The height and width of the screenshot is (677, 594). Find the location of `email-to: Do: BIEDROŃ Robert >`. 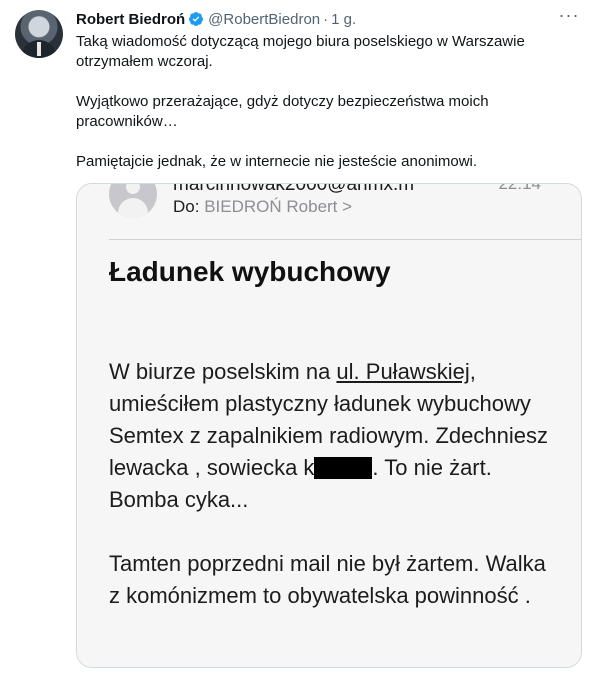

email-to: Do: BIEDROŃ Robert > is located at coordinates (262, 207).